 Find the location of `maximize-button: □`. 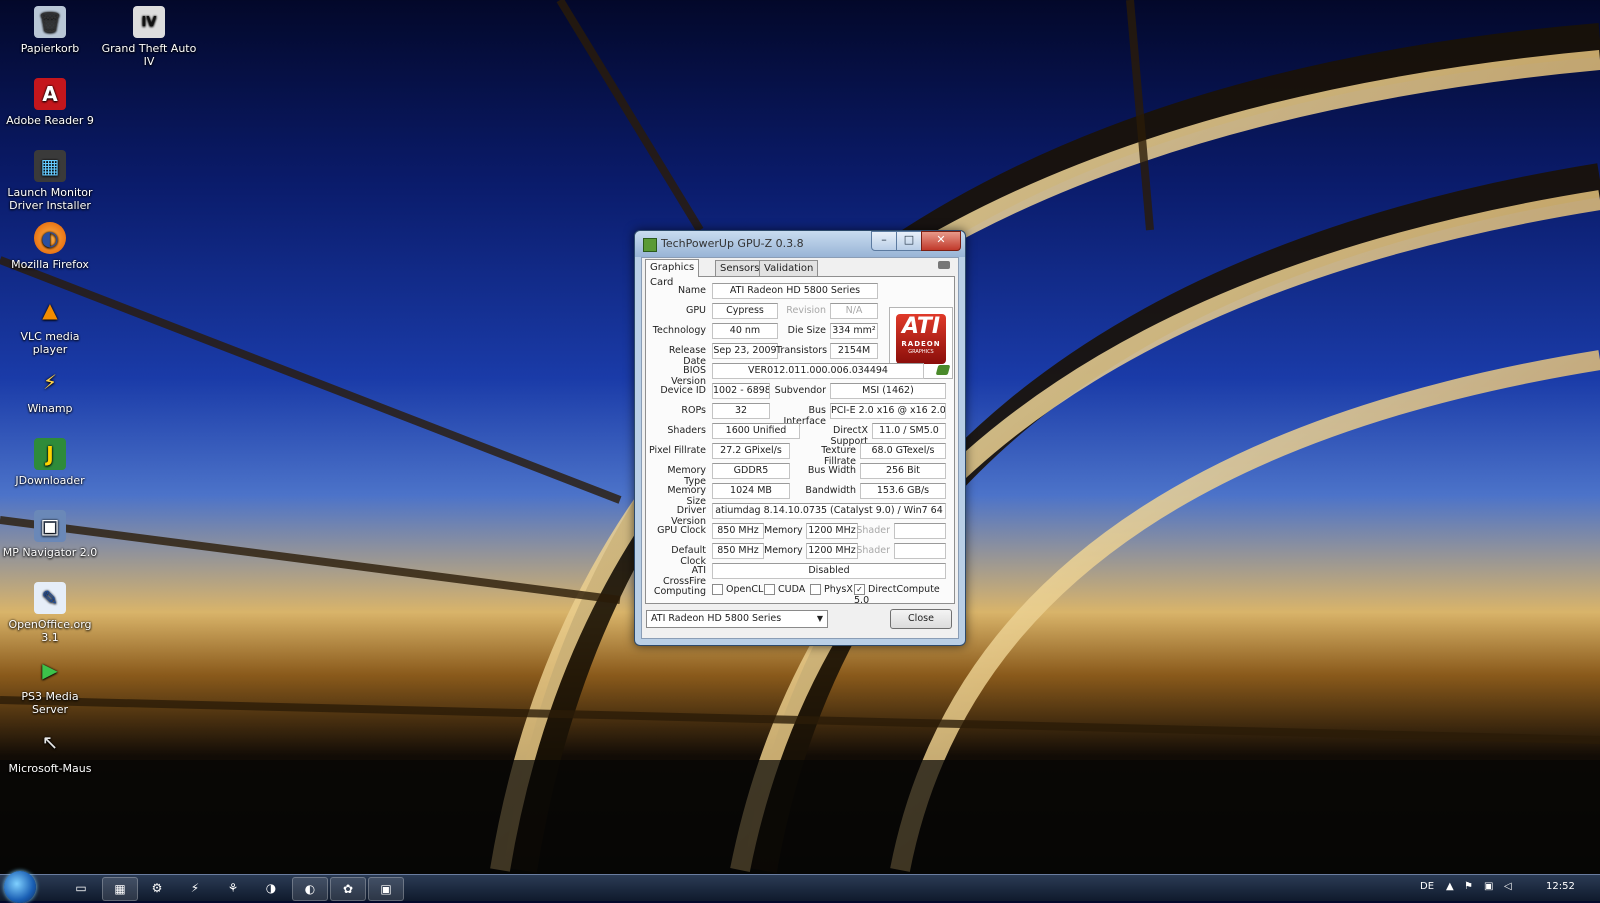

maximize-button: □ is located at coordinates (909, 241).